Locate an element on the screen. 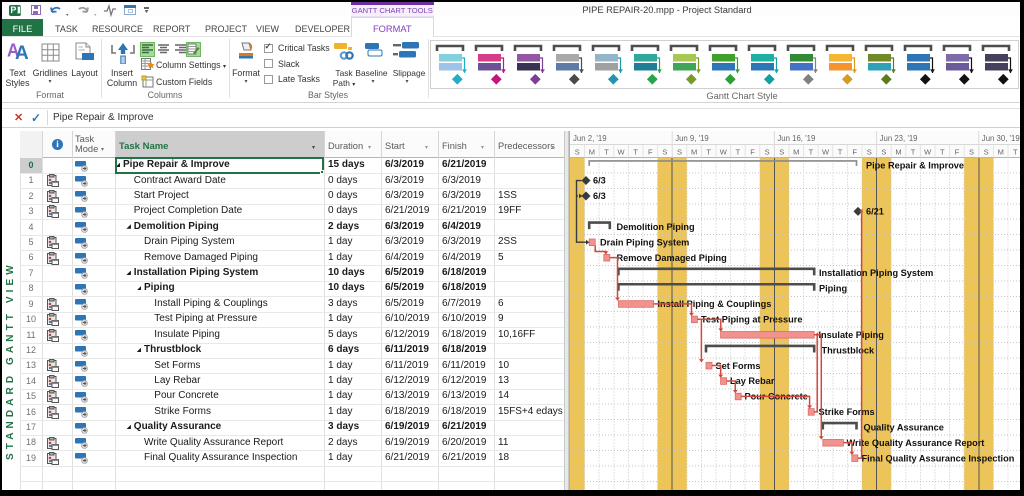 This screenshot has height=496, width=1024. svg-text: Jun 30, '19 is located at coordinates (1001, 138).